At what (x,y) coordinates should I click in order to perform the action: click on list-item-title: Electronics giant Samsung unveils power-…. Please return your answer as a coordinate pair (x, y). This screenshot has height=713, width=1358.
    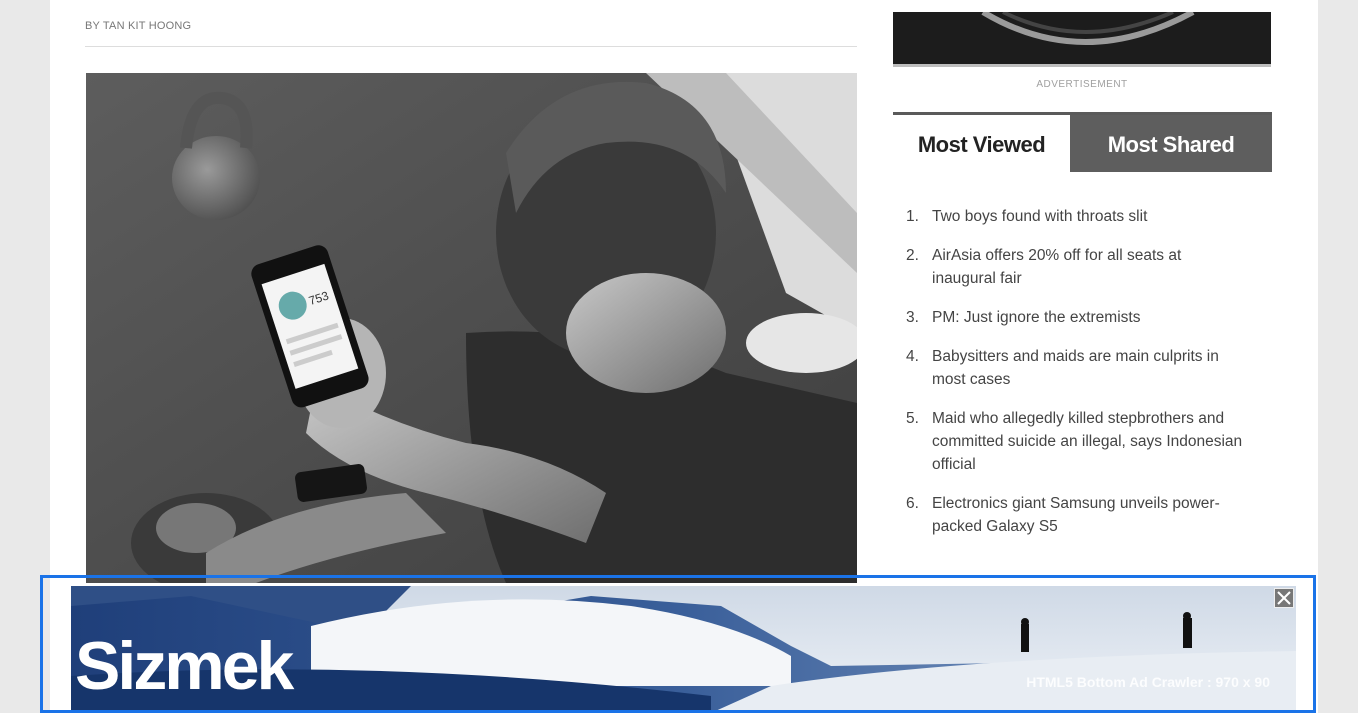
    Looking at the image, I should click on (1076, 515).